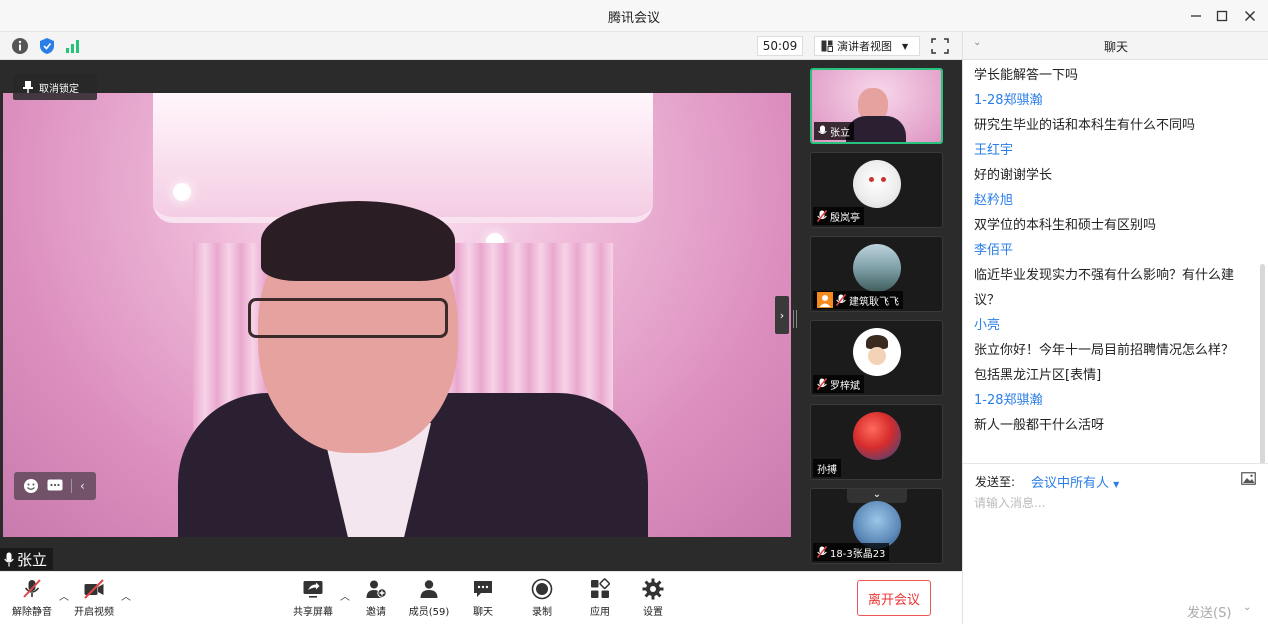  What do you see at coordinates (1196, 16) in the screenshot?
I see `minimize-button` at bounding box center [1196, 16].